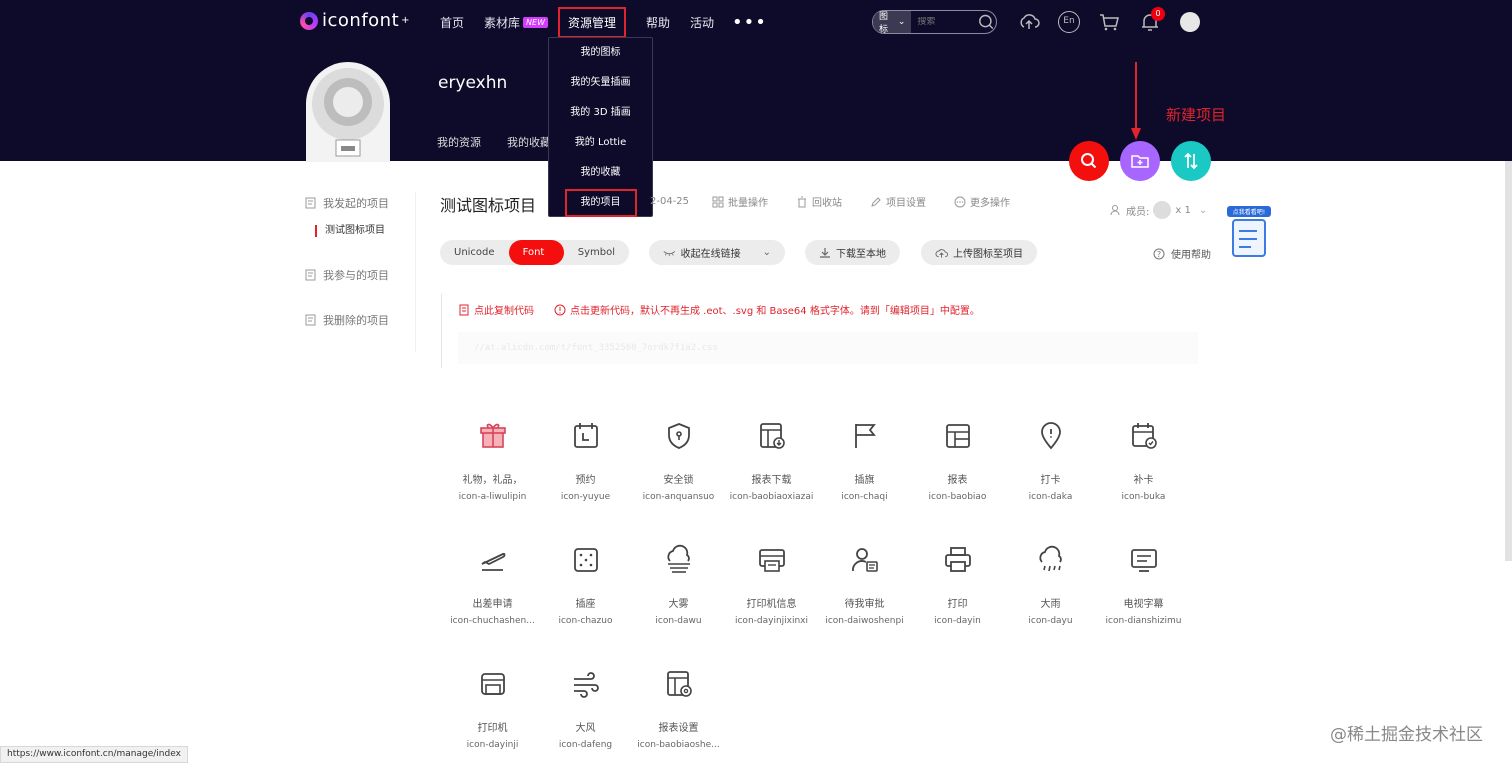 The height and width of the screenshot is (763, 1512). Describe the element at coordinates (600, 83) in the screenshot. I see `menu-my-vector: 我的矢量插画` at that location.